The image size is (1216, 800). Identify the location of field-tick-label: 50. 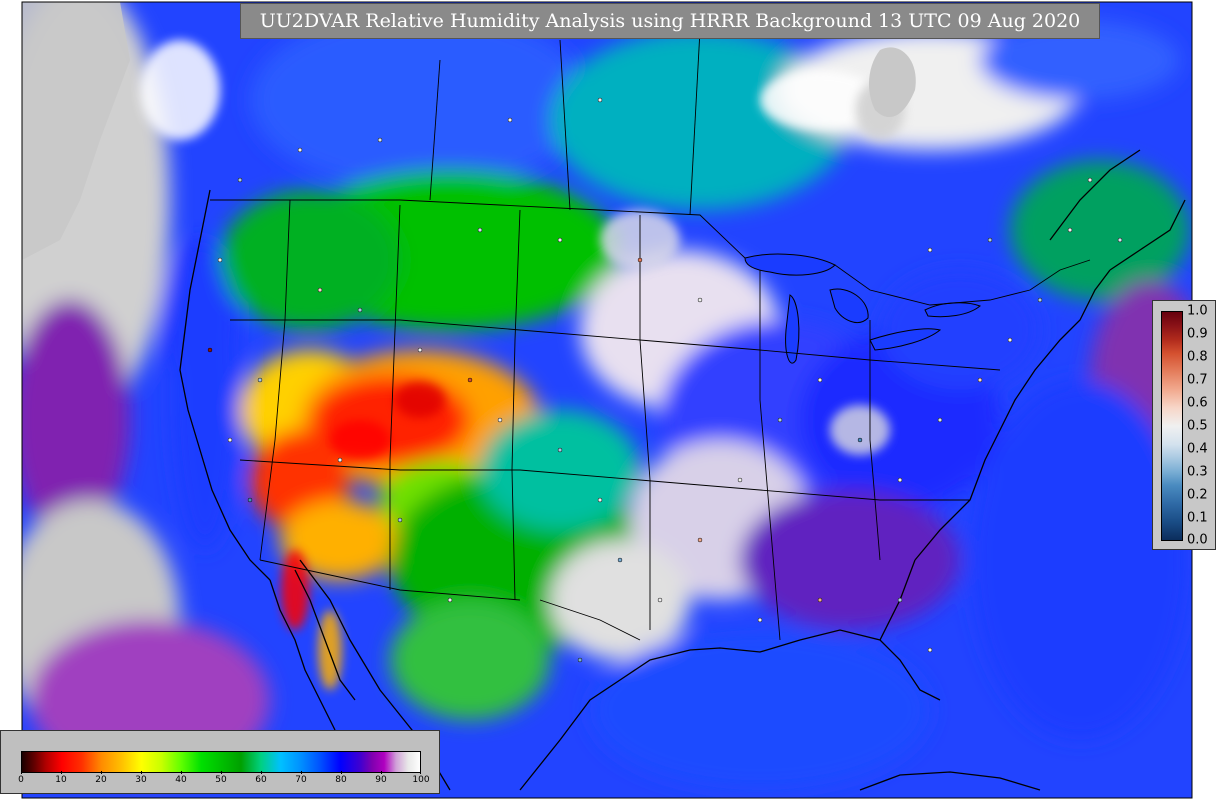
(221, 780).